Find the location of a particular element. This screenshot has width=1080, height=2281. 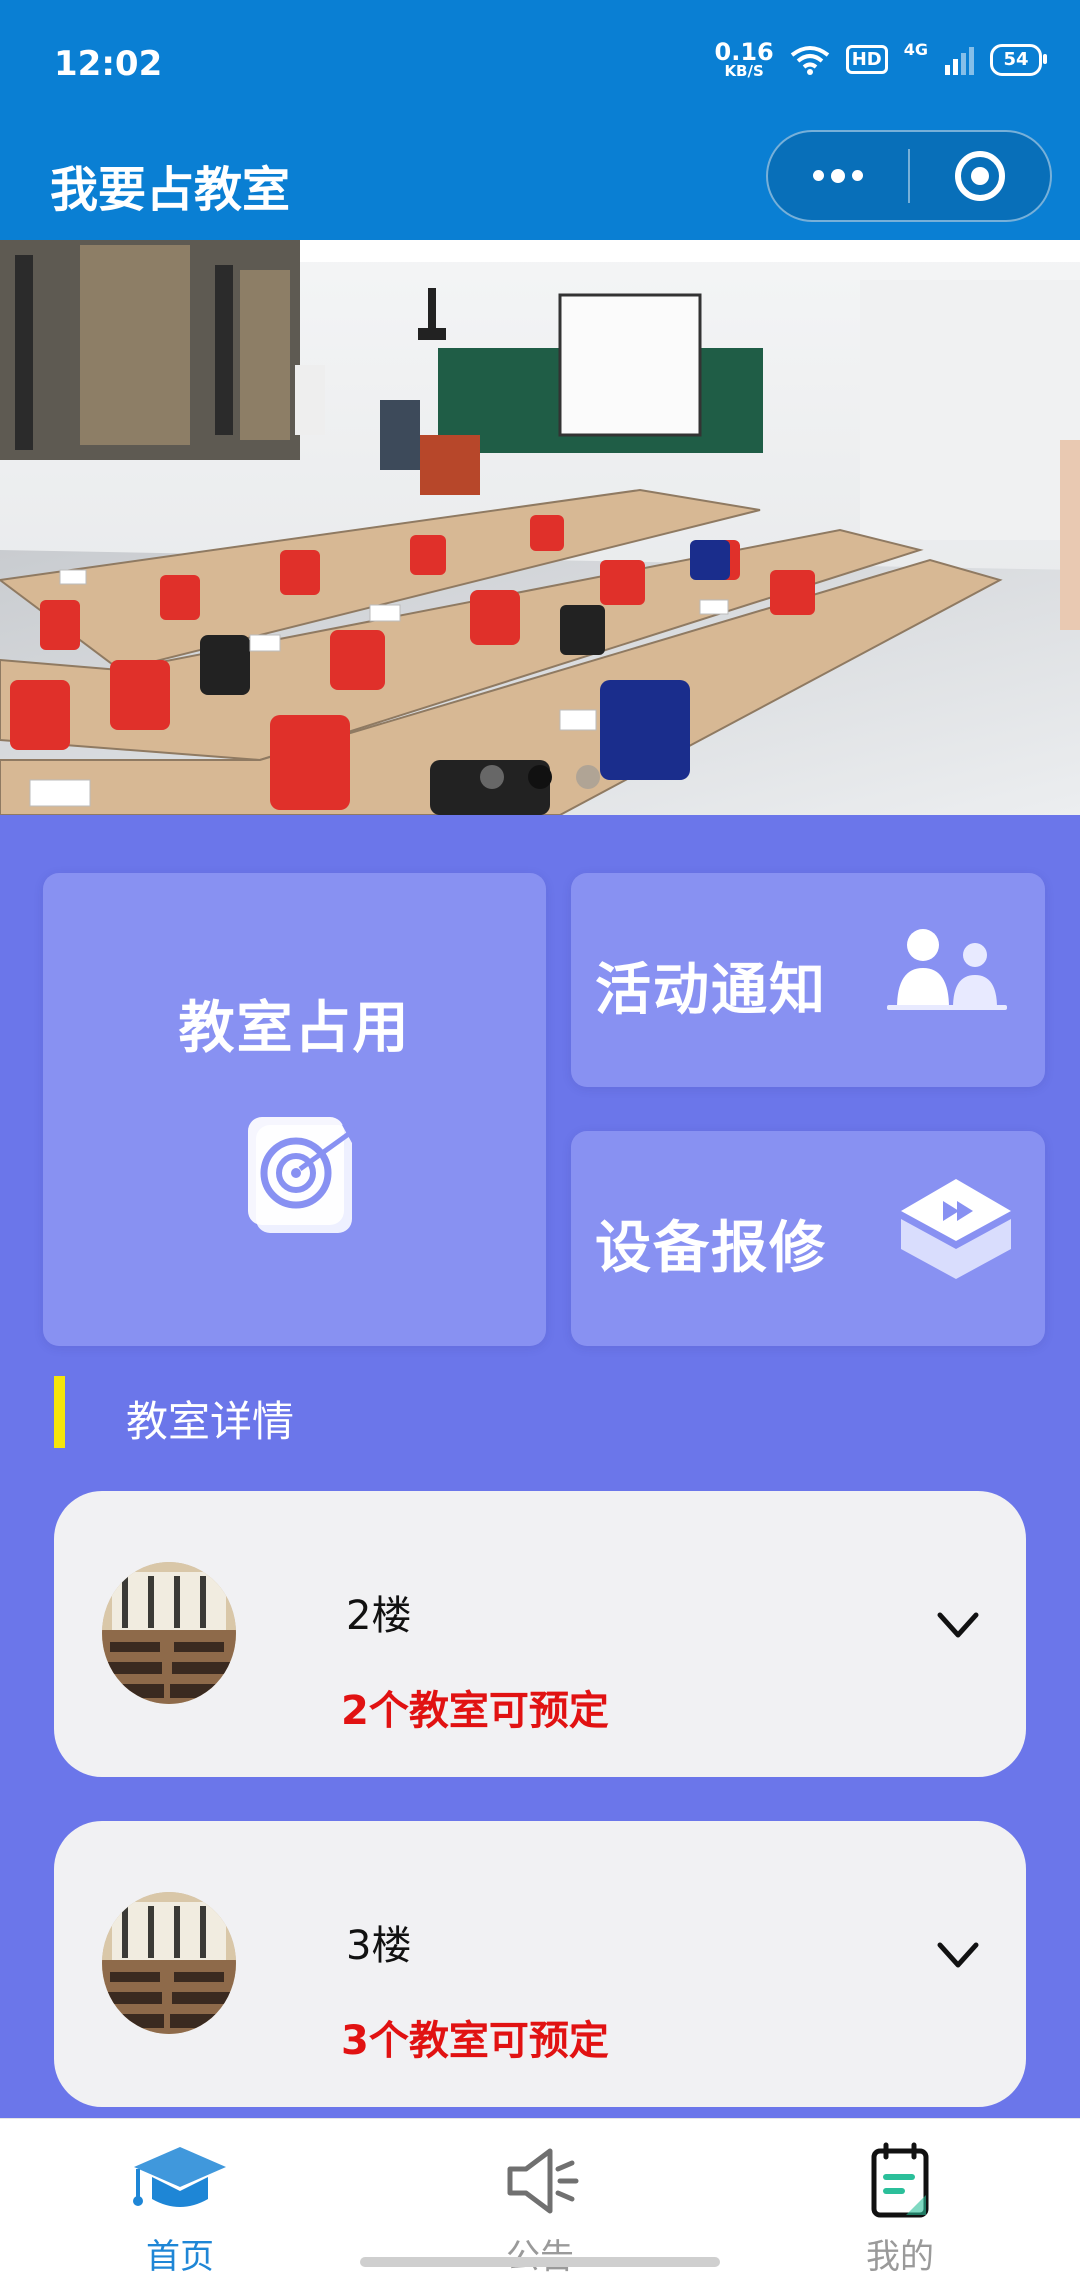

mini-program-capsule is located at coordinates (909, 176).